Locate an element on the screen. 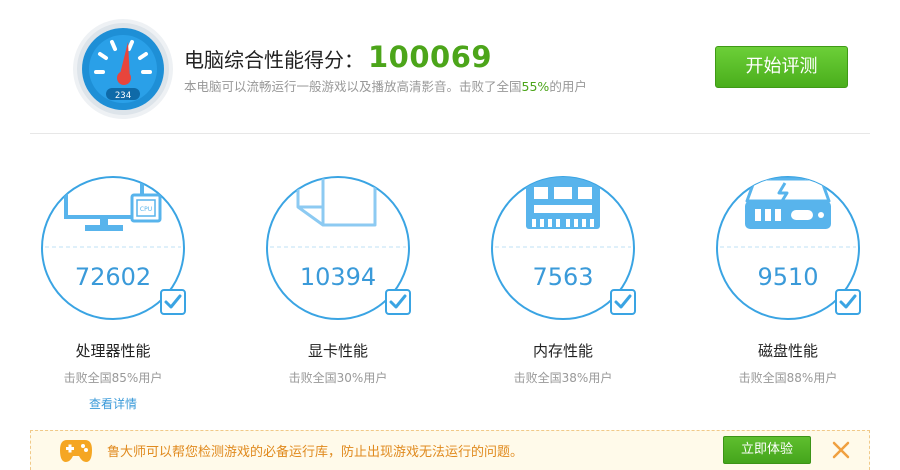 The width and height of the screenshot is (900, 470). disk-rank: 击败全国88%用户 is located at coordinates (788, 378).